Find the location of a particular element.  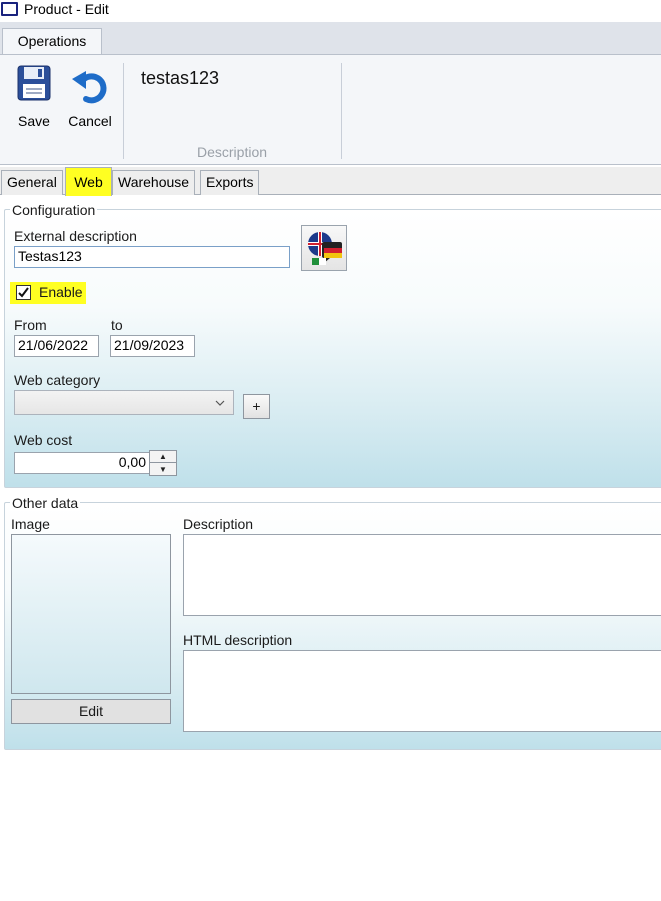

enable-checkbox-row: Enable is located at coordinates (48, 293).